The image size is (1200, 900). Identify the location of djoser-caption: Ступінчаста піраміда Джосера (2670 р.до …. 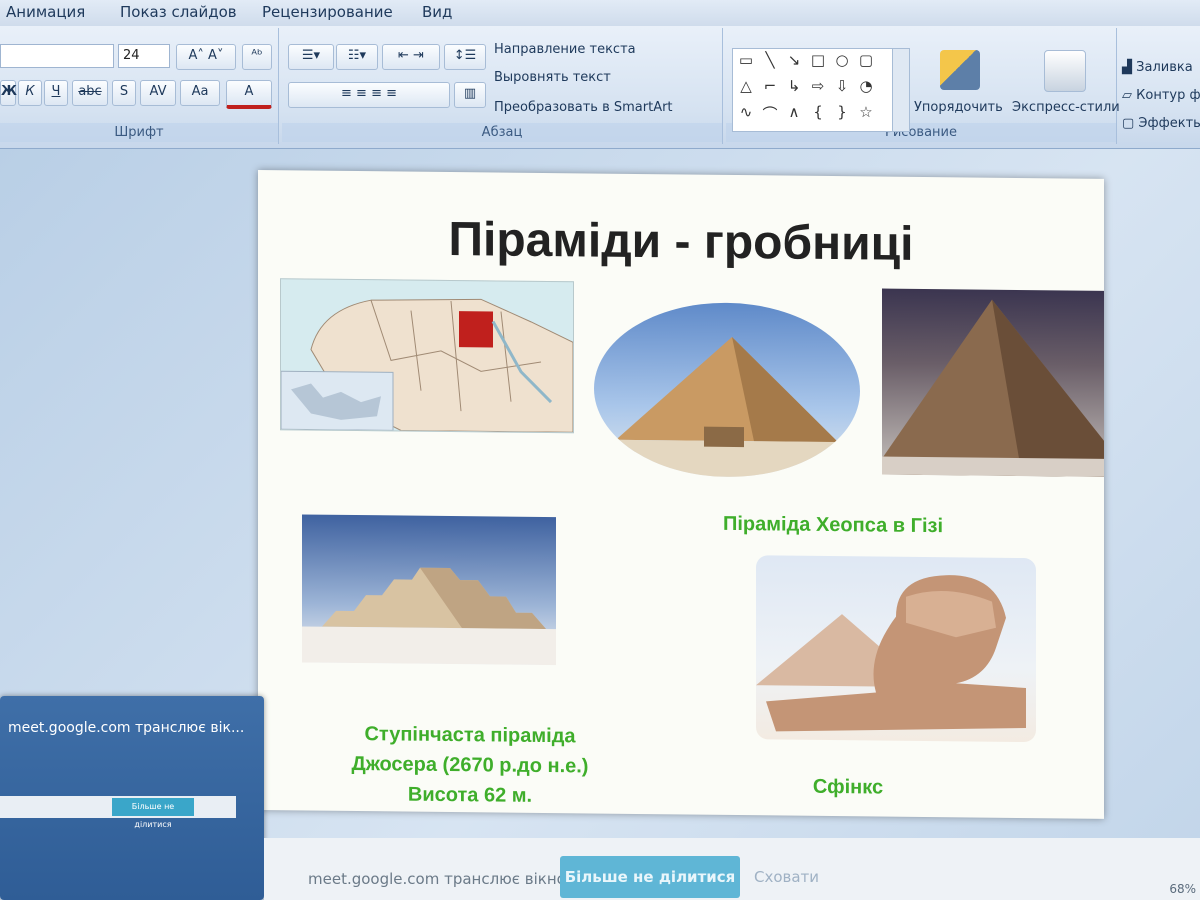
(470, 765).